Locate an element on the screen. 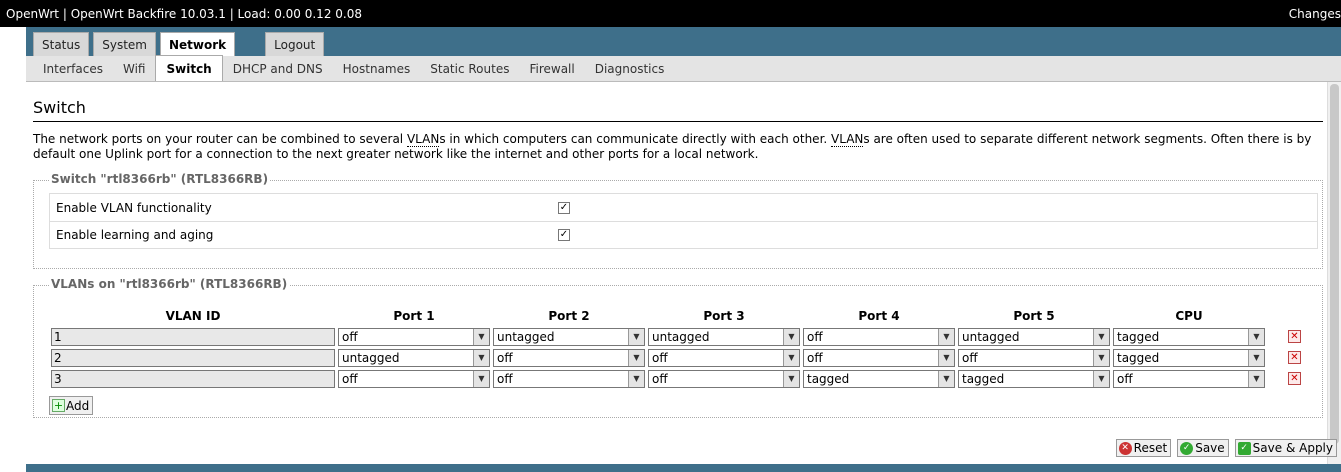 The width and height of the screenshot is (1341, 472). subtab-static-routes: Static Routes is located at coordinates (469, 69).